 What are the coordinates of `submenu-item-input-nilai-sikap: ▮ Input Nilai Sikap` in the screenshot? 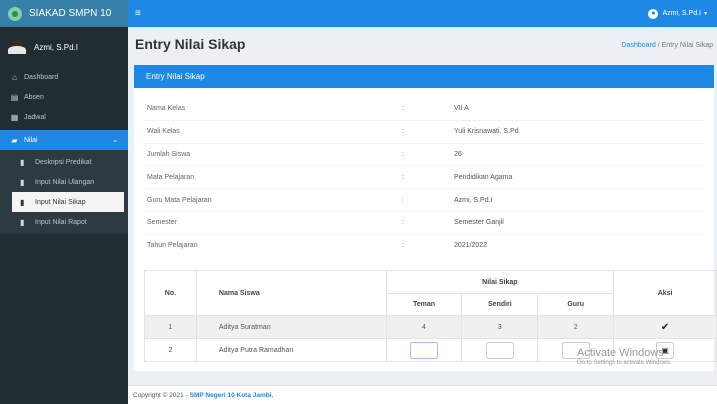 It's located at (68, 202).